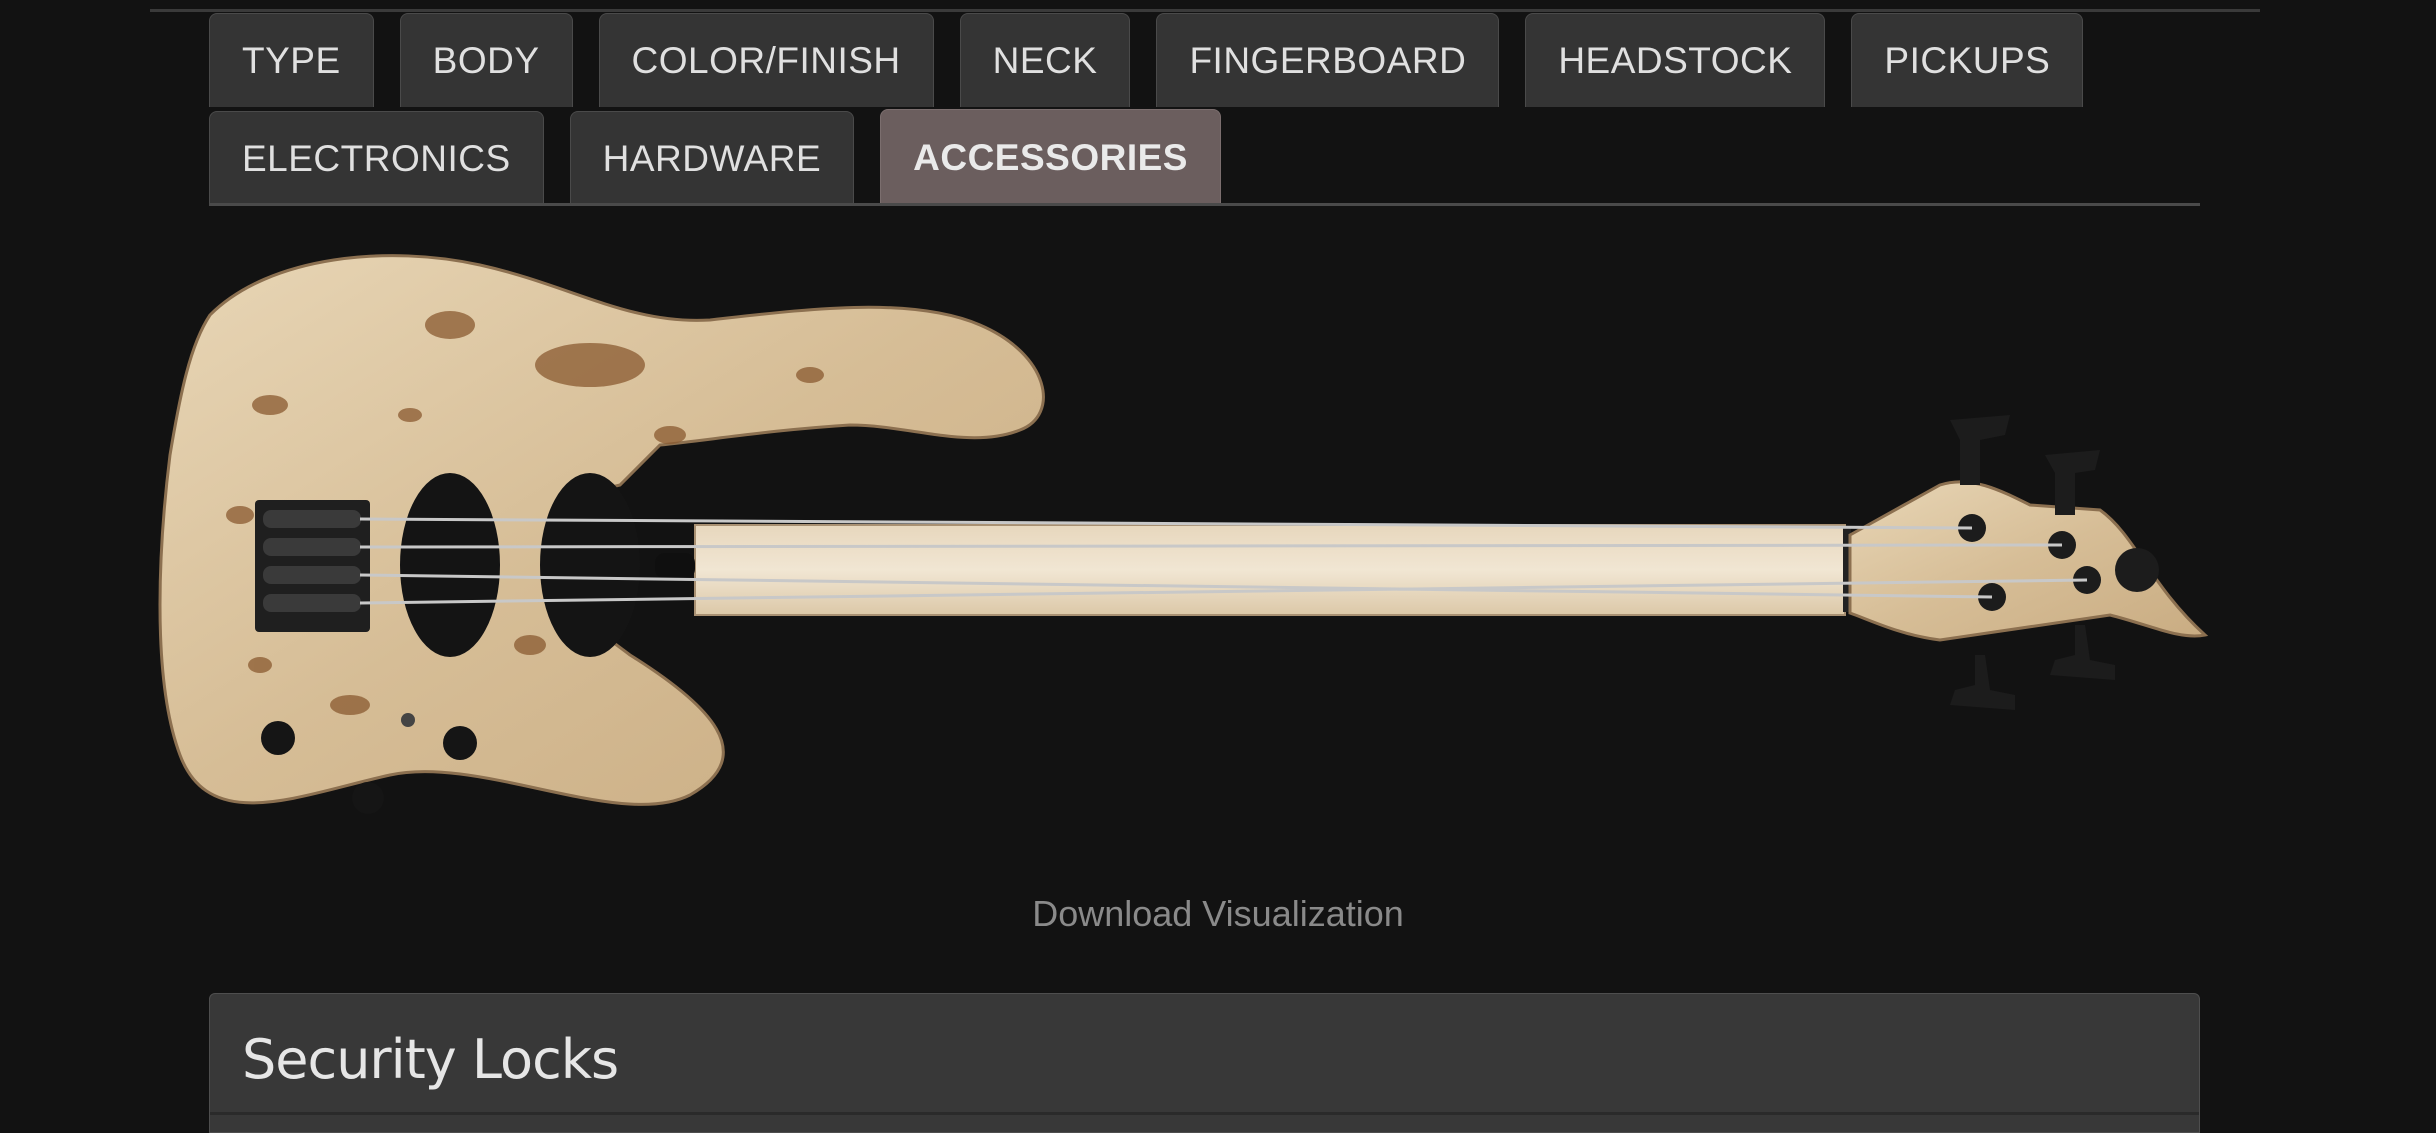 This screenshot has width=2436, height=1133. What do you see at coordinates (675, 566) in the screenshot?
I see `truss-rod-access` at bounding box center [675, 566].